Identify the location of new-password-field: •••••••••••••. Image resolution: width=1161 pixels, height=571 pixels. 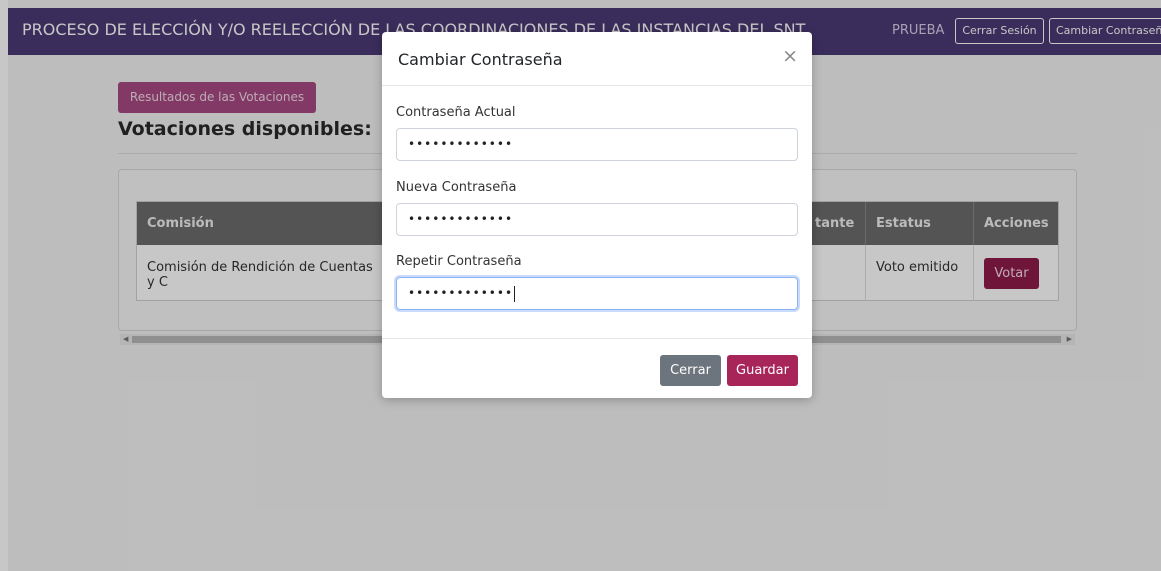
(597, 219).